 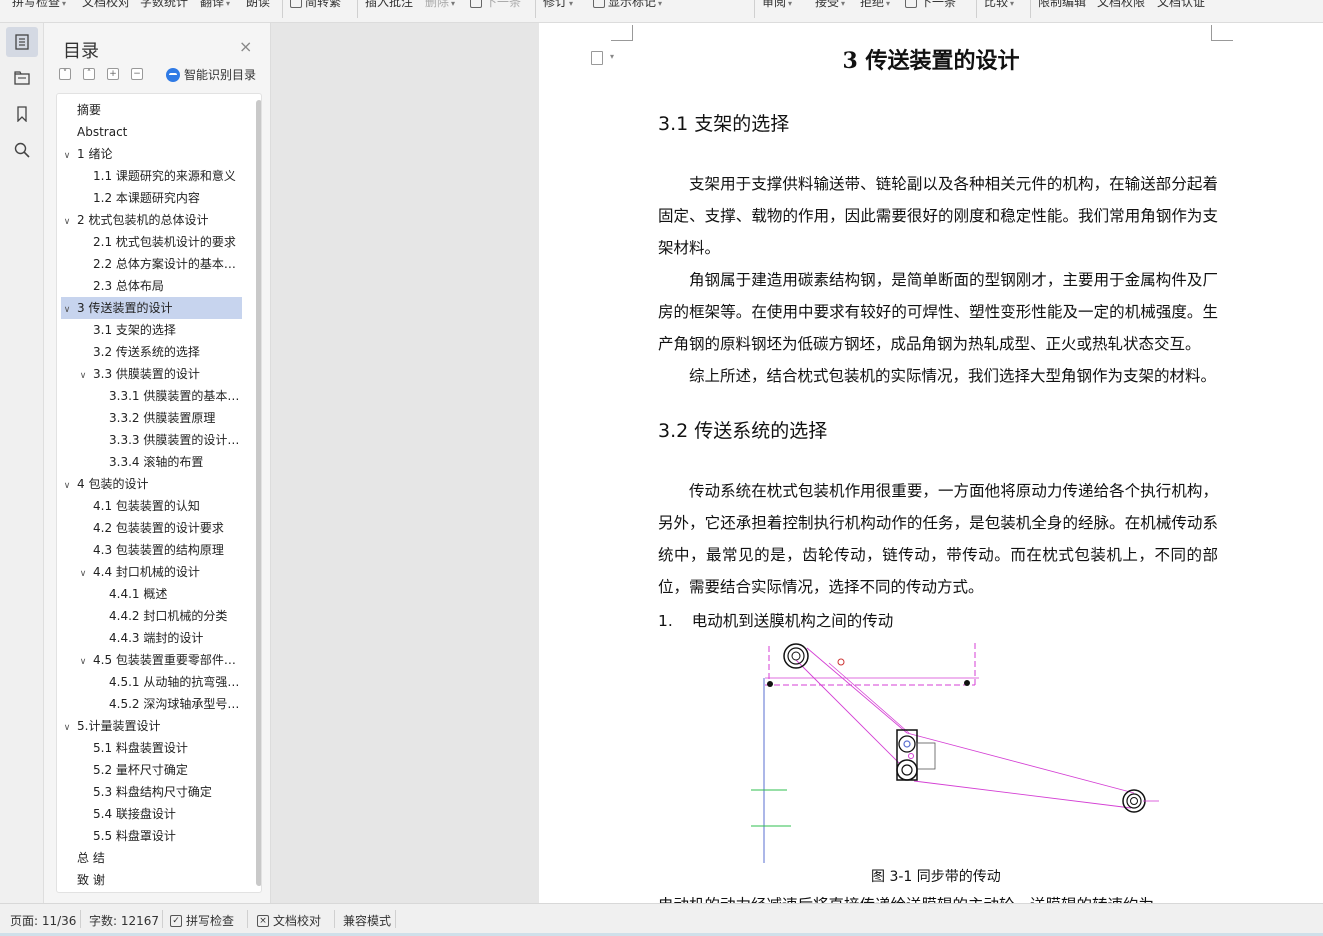 I want to click on remove-heading-button: −, so click(x=137, y=74).